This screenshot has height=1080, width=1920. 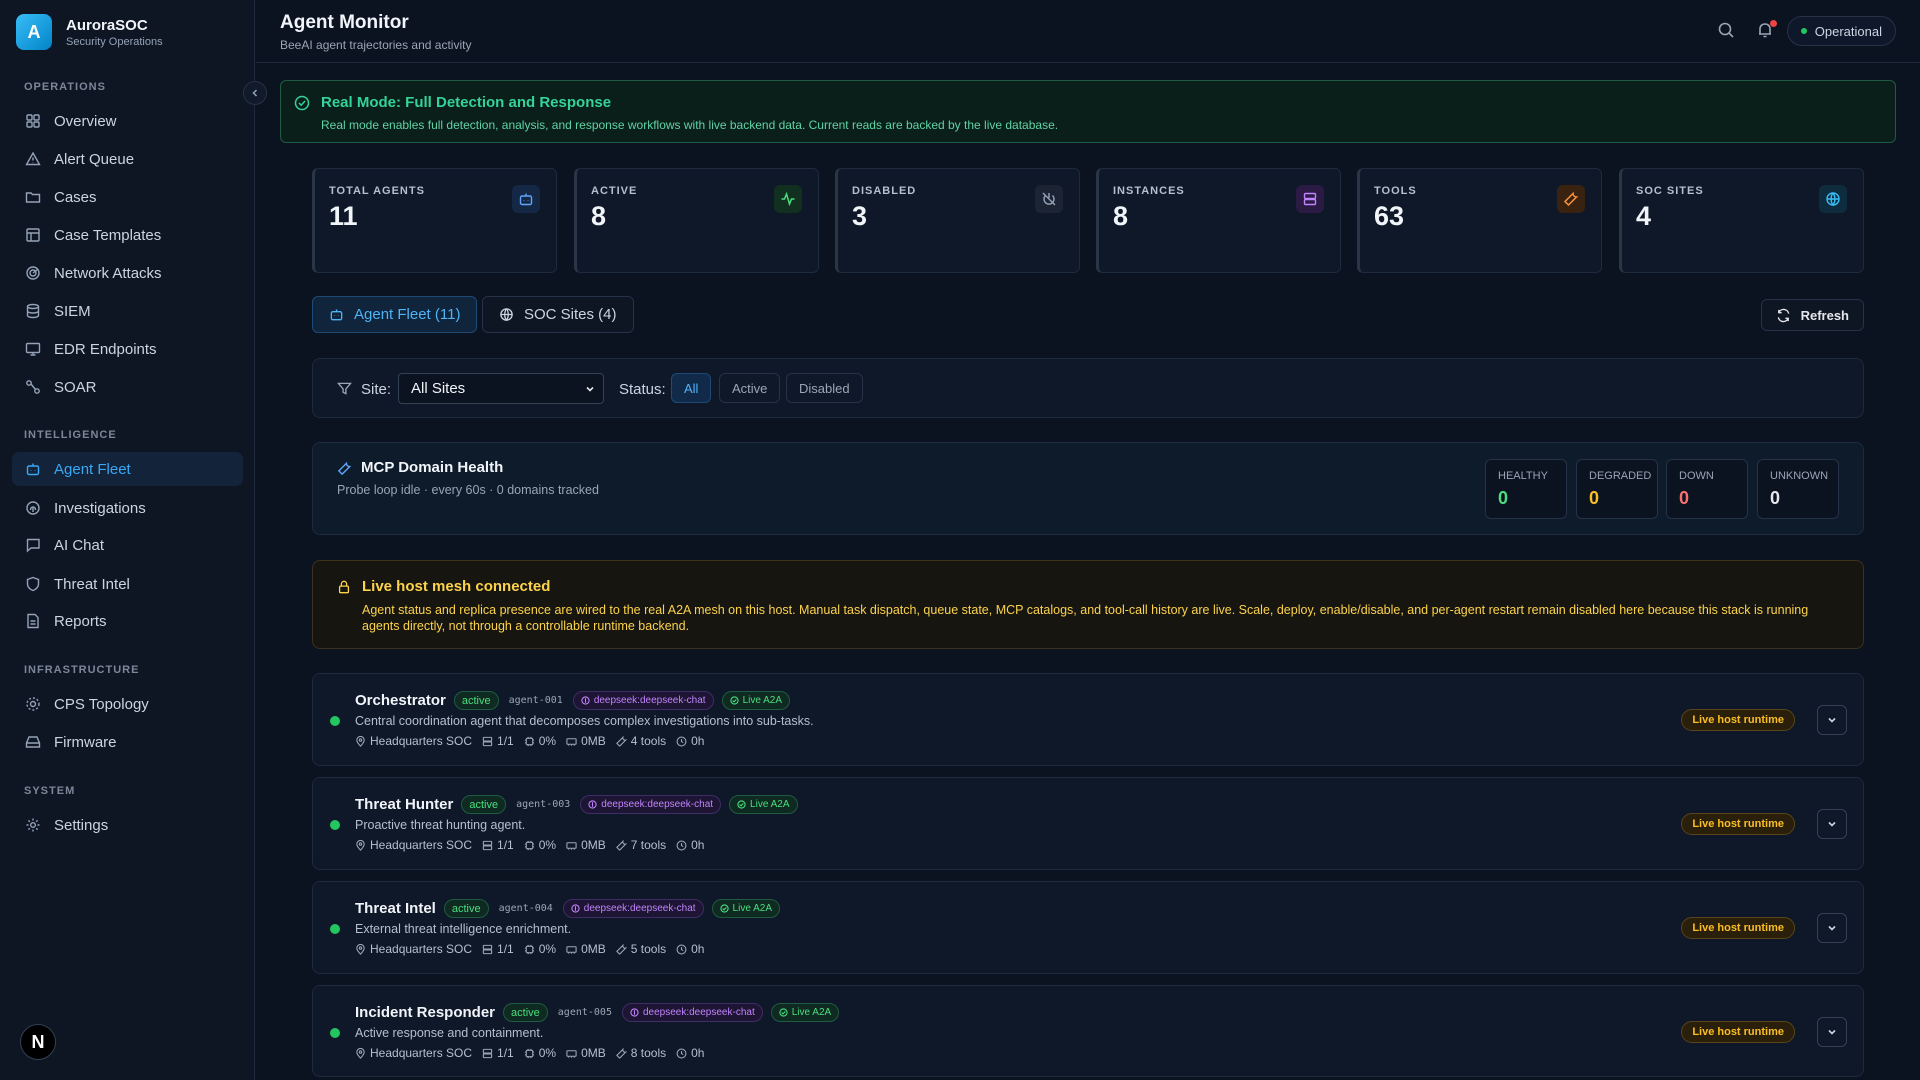 I want to click on stat-label: TOOLS, so click(x=1395, y=191).